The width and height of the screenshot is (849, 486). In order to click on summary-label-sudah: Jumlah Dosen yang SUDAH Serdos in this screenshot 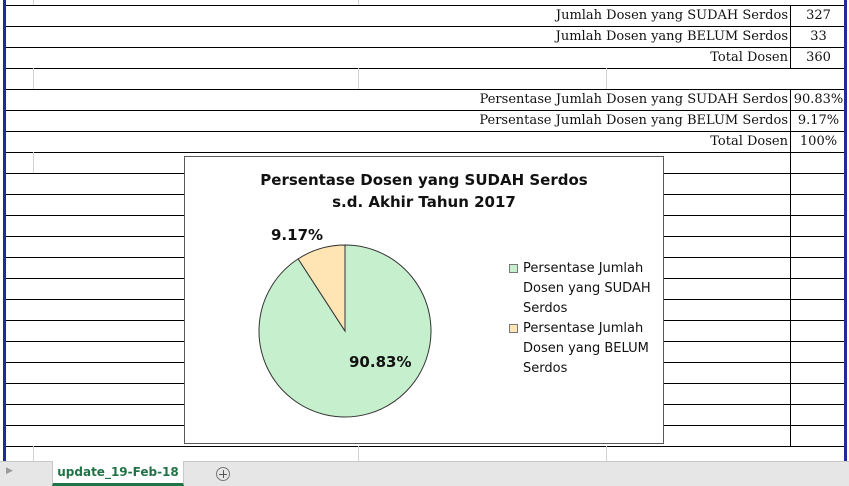, I will do `click(544, 16)`.